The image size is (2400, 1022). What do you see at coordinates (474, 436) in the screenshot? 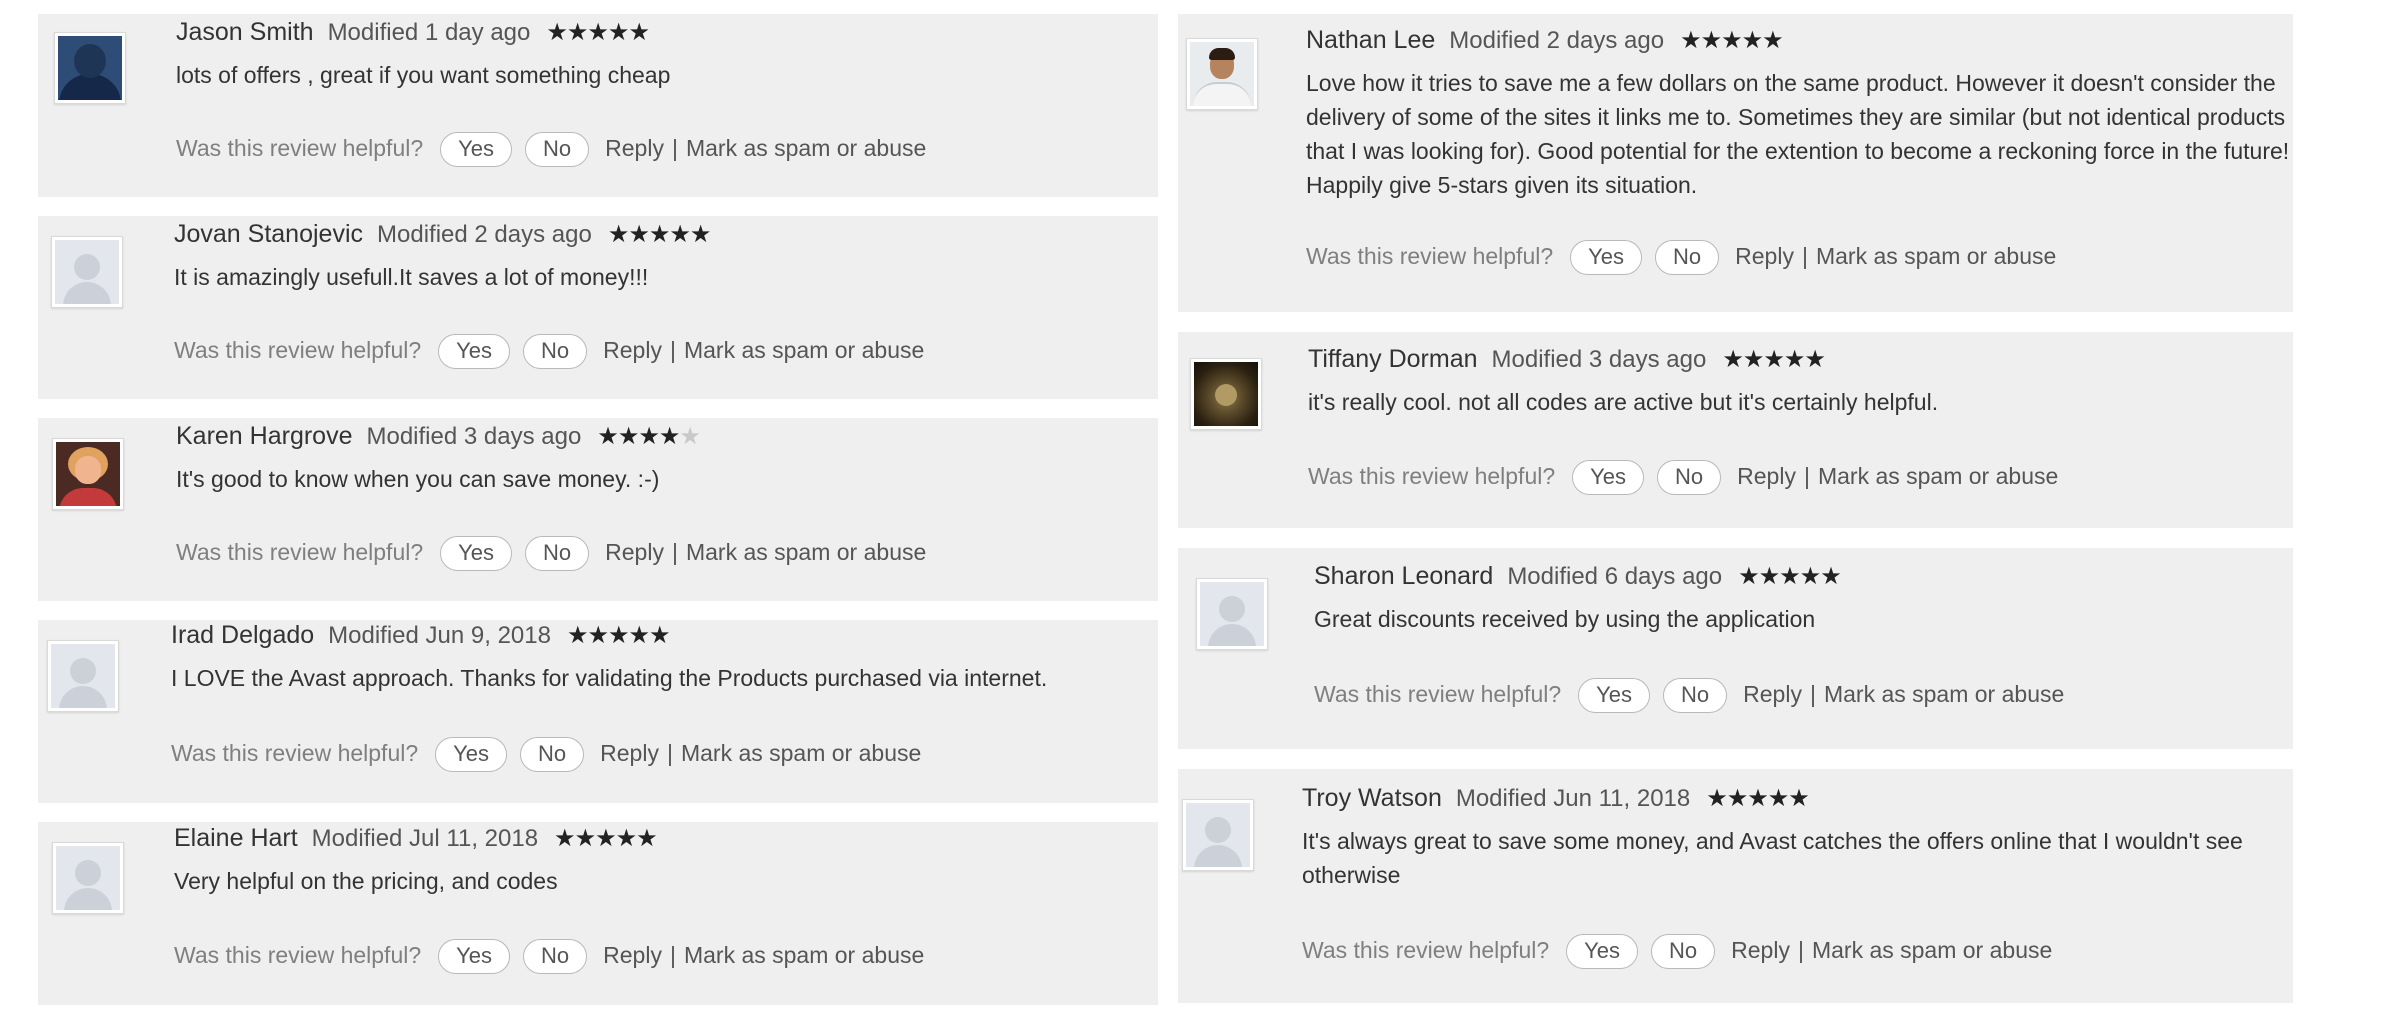
I see `modified-date: Modified 3 days ago` at bounding box center [474, 436].